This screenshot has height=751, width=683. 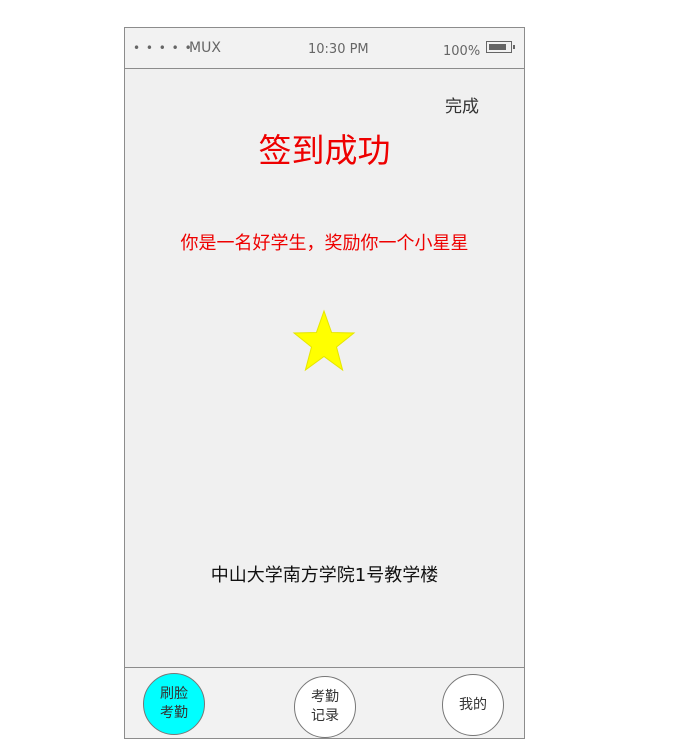 What do you see at coordinates (500, 47) in the screenshot?
I see `battery-icon` at bounding box center [500, 47].